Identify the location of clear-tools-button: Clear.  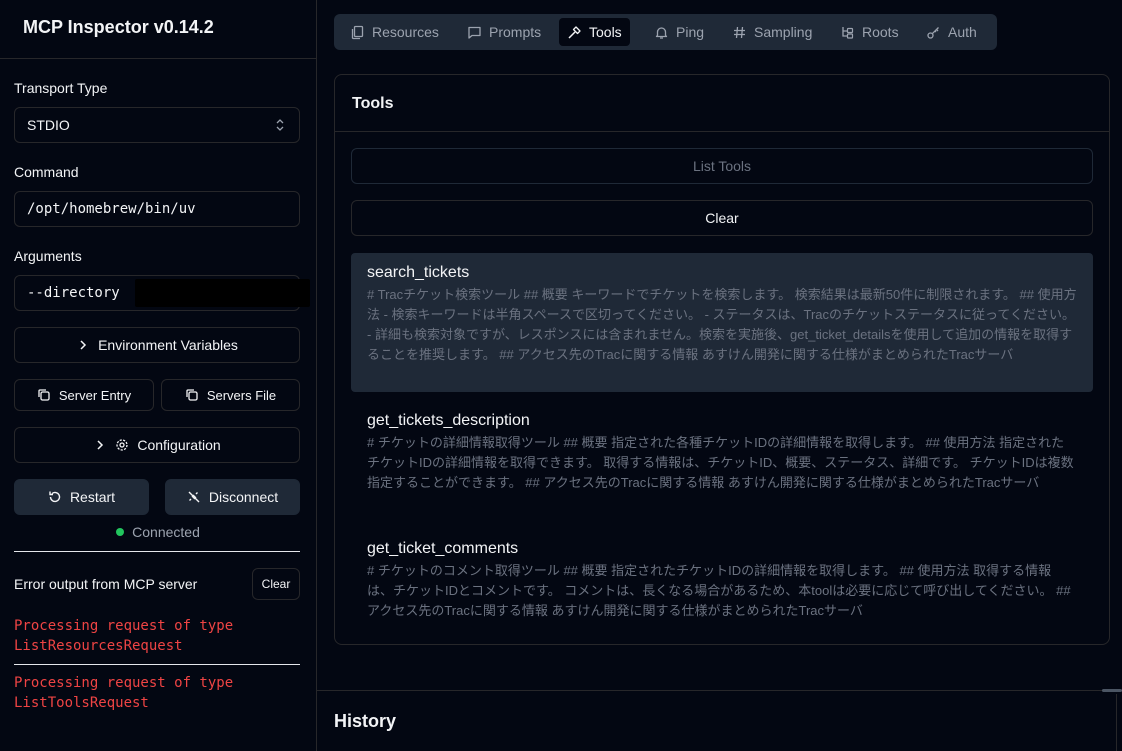
(722, 218).